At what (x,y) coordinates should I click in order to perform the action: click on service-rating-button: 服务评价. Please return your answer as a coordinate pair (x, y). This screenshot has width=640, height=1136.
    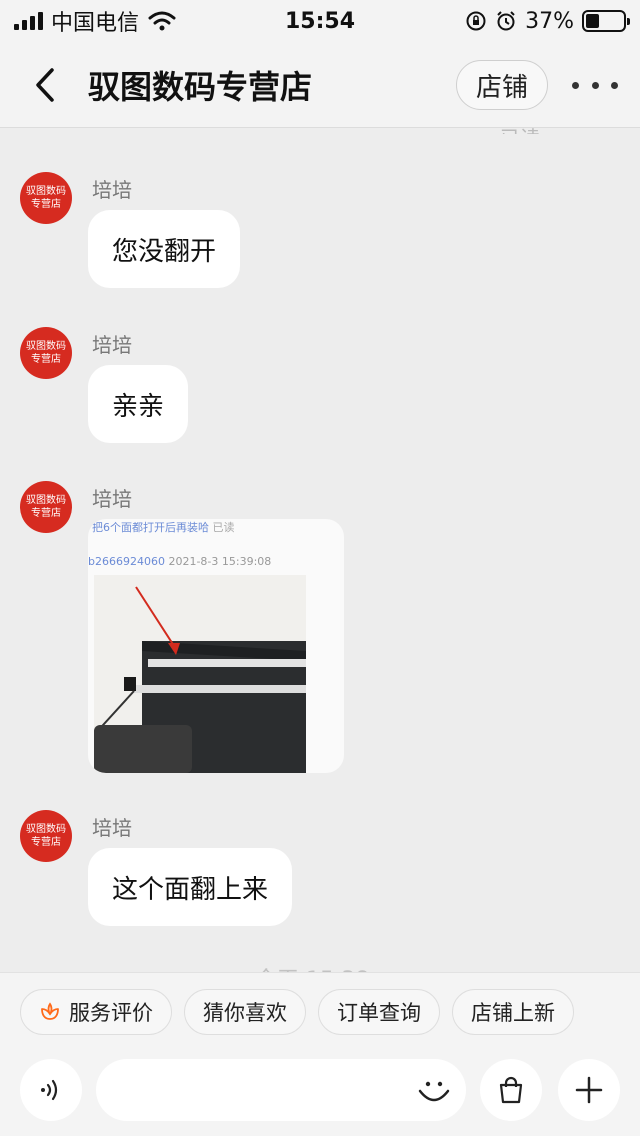
    Looking at the image, I should click on (96, 1012).